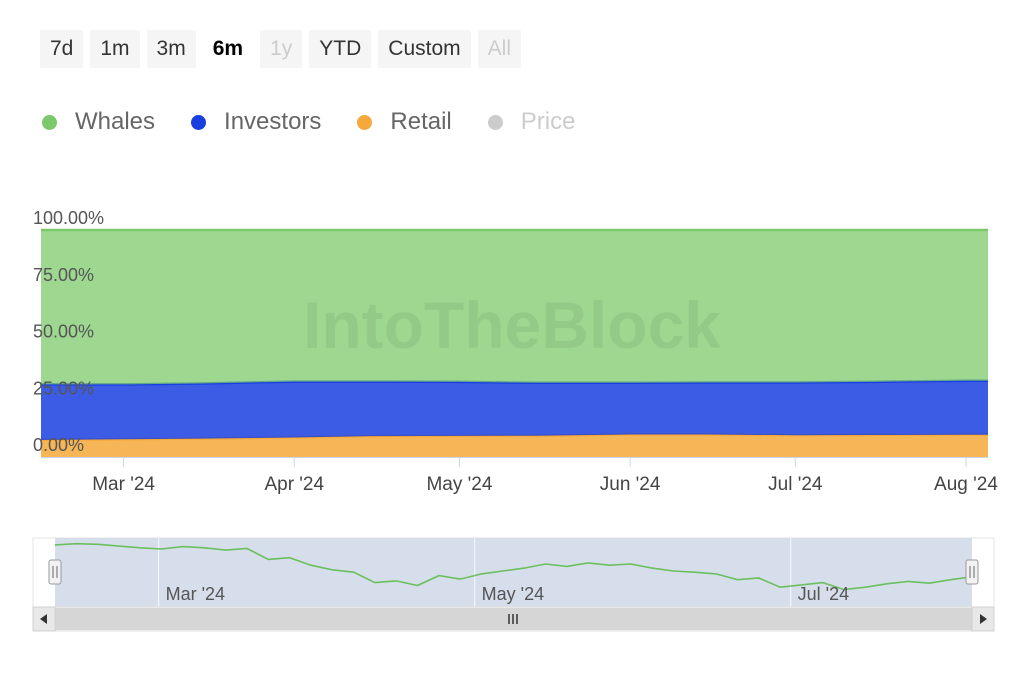 Image resolution: width=1024 pixels, height=675 pixels. What do you see at coordinates (513, 572) in the screenshot?
I see `navigator: Mar '24 May '24 Jul '24` at bounding box center [513, 572].